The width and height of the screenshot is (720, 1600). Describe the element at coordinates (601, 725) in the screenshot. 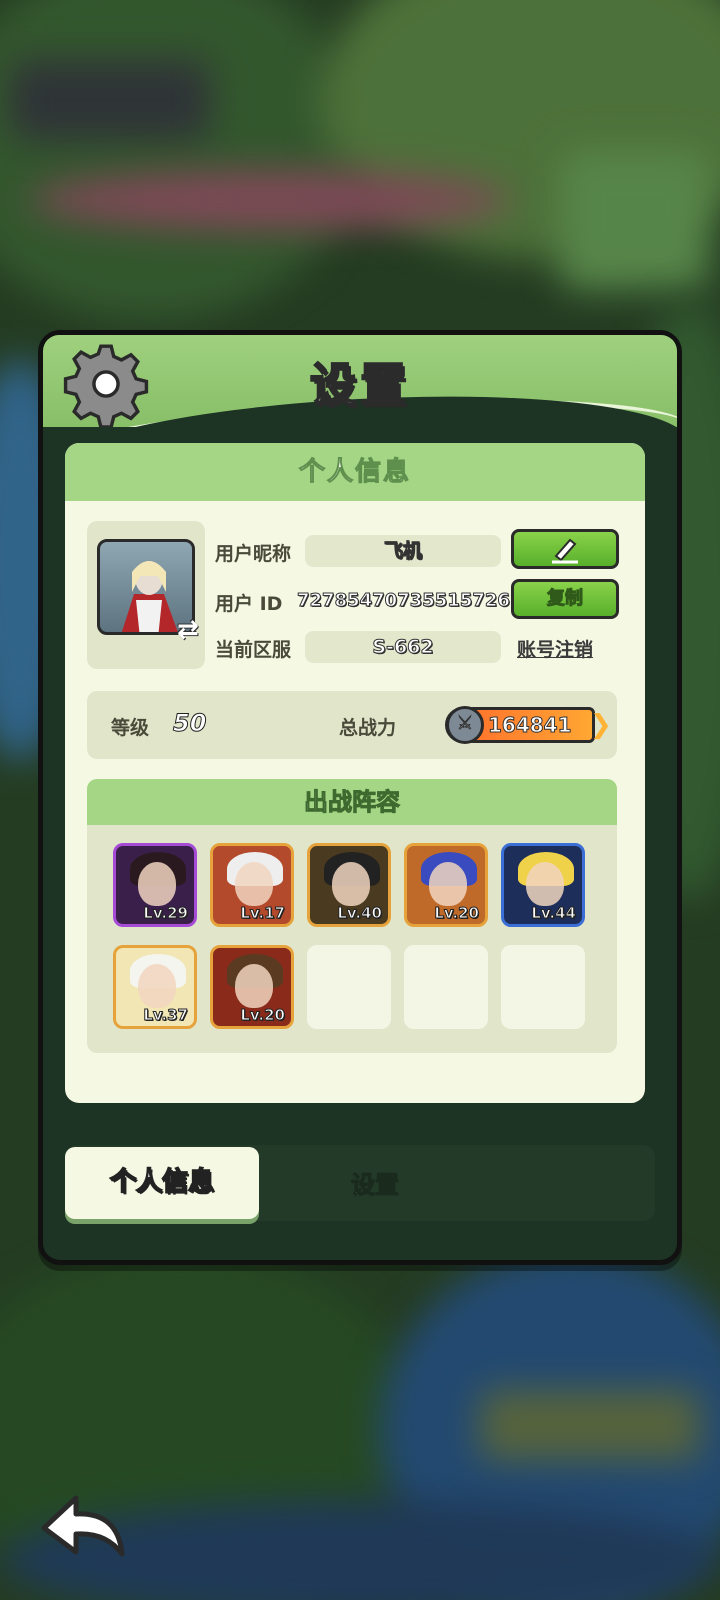

I see `flame-tail-icon: ❯` at that location.